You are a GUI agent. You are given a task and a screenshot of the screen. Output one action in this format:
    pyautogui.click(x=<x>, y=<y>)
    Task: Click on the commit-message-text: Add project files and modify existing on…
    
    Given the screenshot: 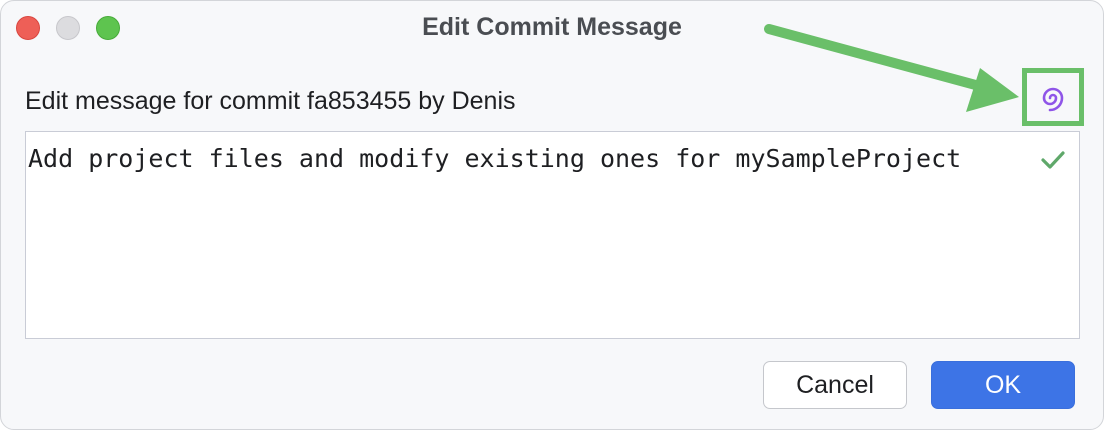 What is the action you would take?
    pyautogui.click(x=494, y=158)
    